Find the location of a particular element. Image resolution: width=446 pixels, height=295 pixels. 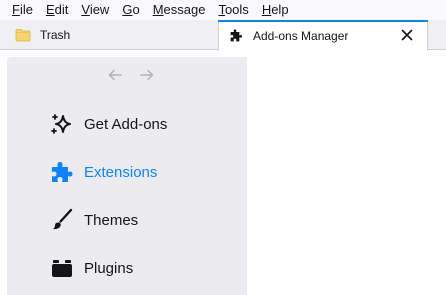

history-nav is located at coordinates (131, 77).